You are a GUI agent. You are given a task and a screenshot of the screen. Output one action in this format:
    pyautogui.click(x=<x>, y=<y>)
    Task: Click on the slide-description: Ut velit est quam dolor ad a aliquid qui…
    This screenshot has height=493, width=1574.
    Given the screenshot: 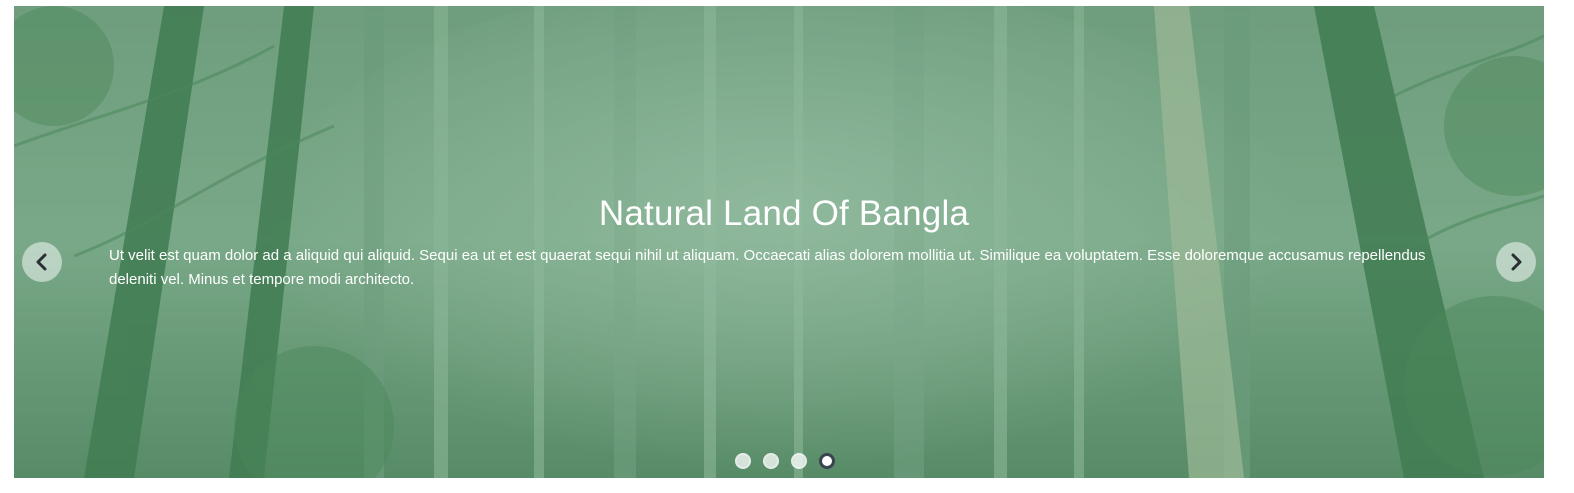 What is the action you would take?
    pyautogui.click(x=767, y=267)
    